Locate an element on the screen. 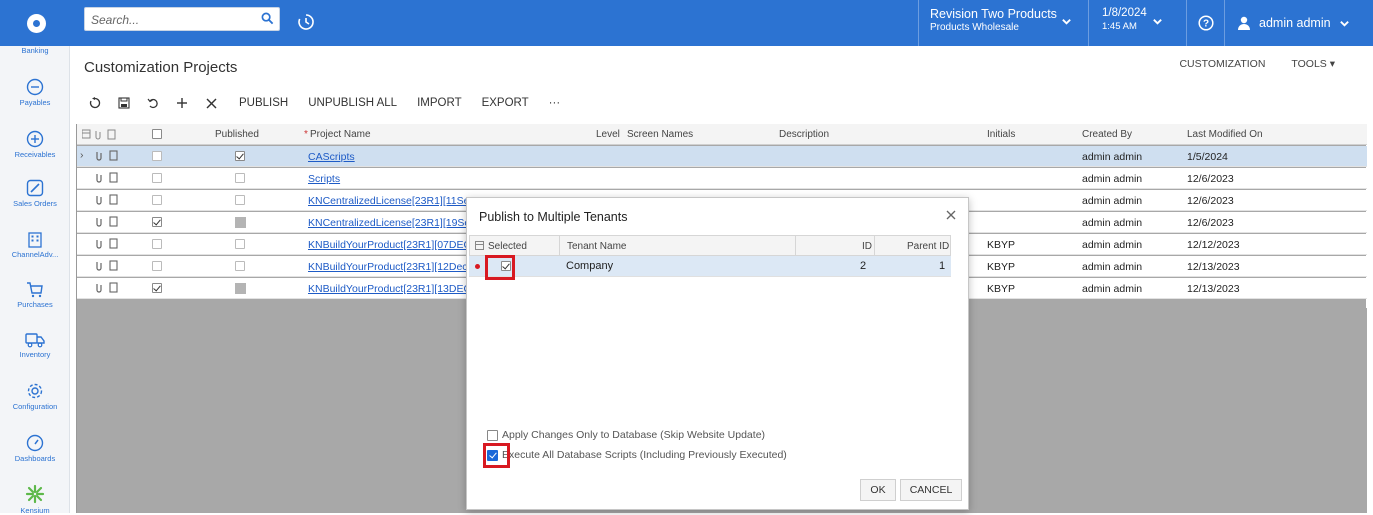 The image size is (1373, 515). db-only-checkbox is located at coordinates (492, 435).